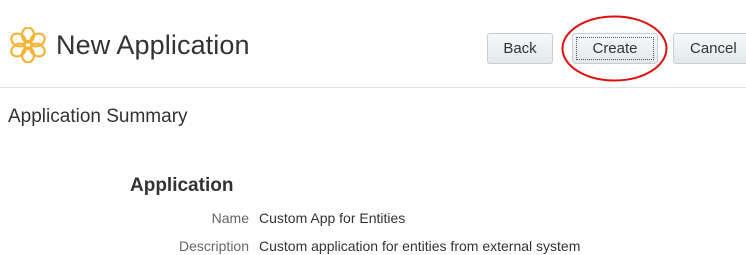  I want to click on description-label: Description, so click(213, 246).